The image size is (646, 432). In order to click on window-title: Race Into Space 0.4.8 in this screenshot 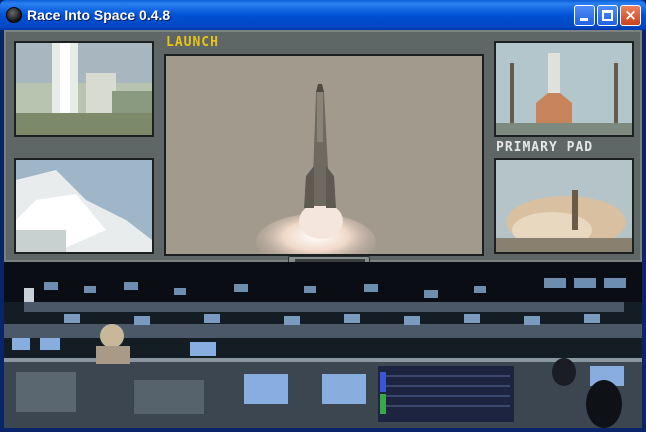, I will do `click(99, 15)`.